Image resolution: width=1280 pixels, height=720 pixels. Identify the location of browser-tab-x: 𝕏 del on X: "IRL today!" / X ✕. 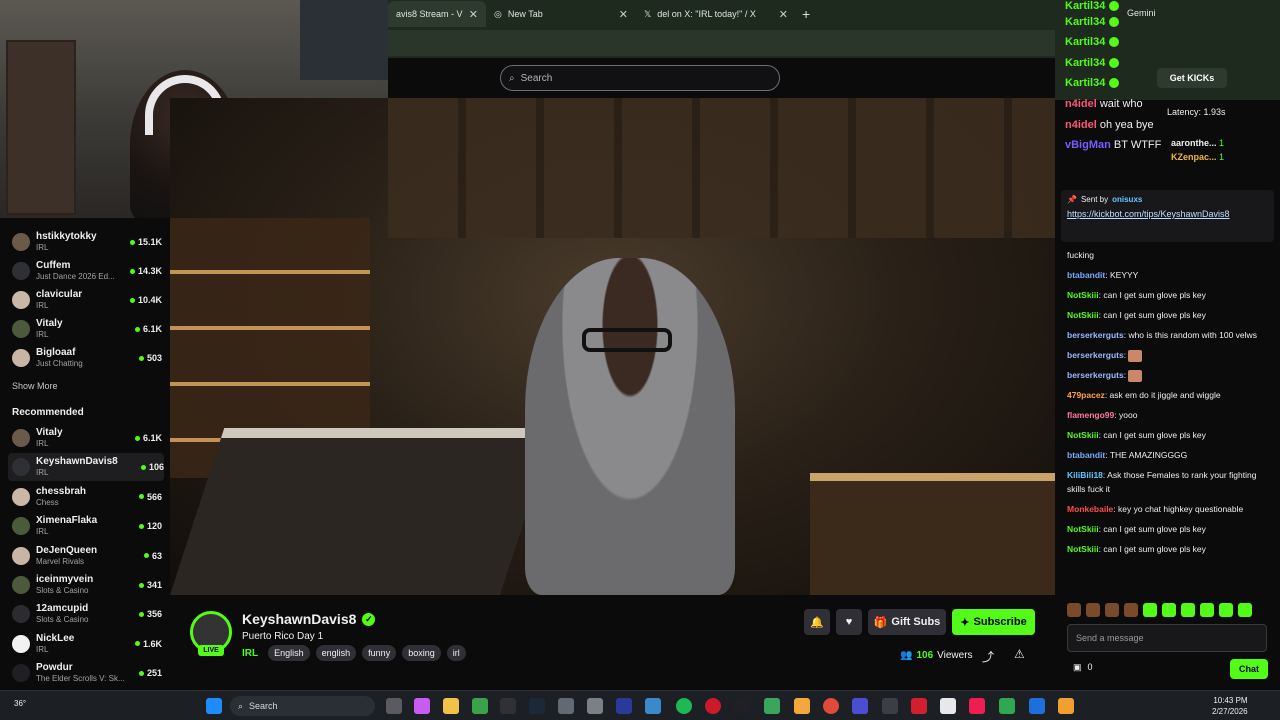
(716, 14).